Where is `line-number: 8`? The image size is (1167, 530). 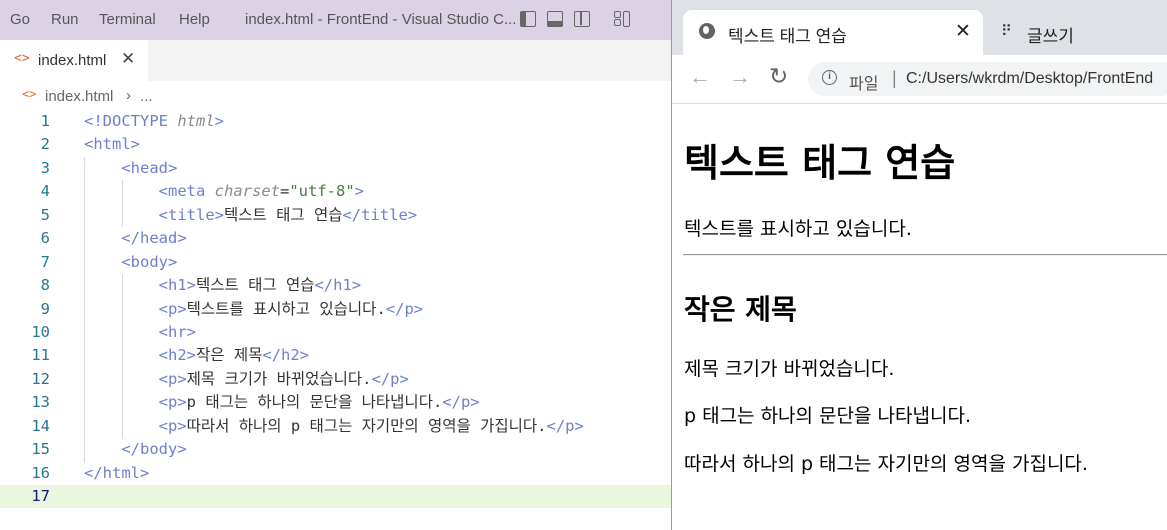 line-number: 8 is located at coordinates (45, 285).